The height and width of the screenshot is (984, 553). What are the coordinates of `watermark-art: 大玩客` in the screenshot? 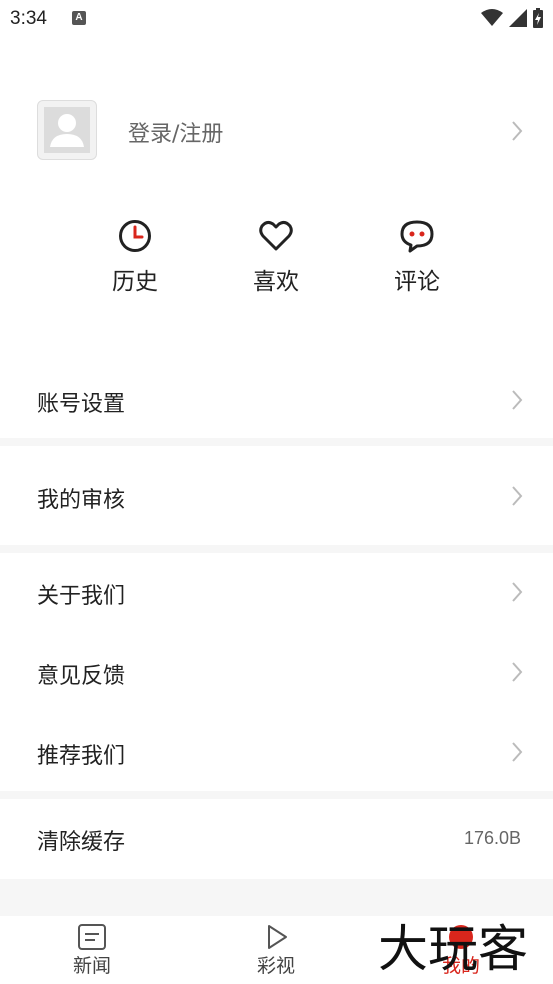 It's located at (453, 949).